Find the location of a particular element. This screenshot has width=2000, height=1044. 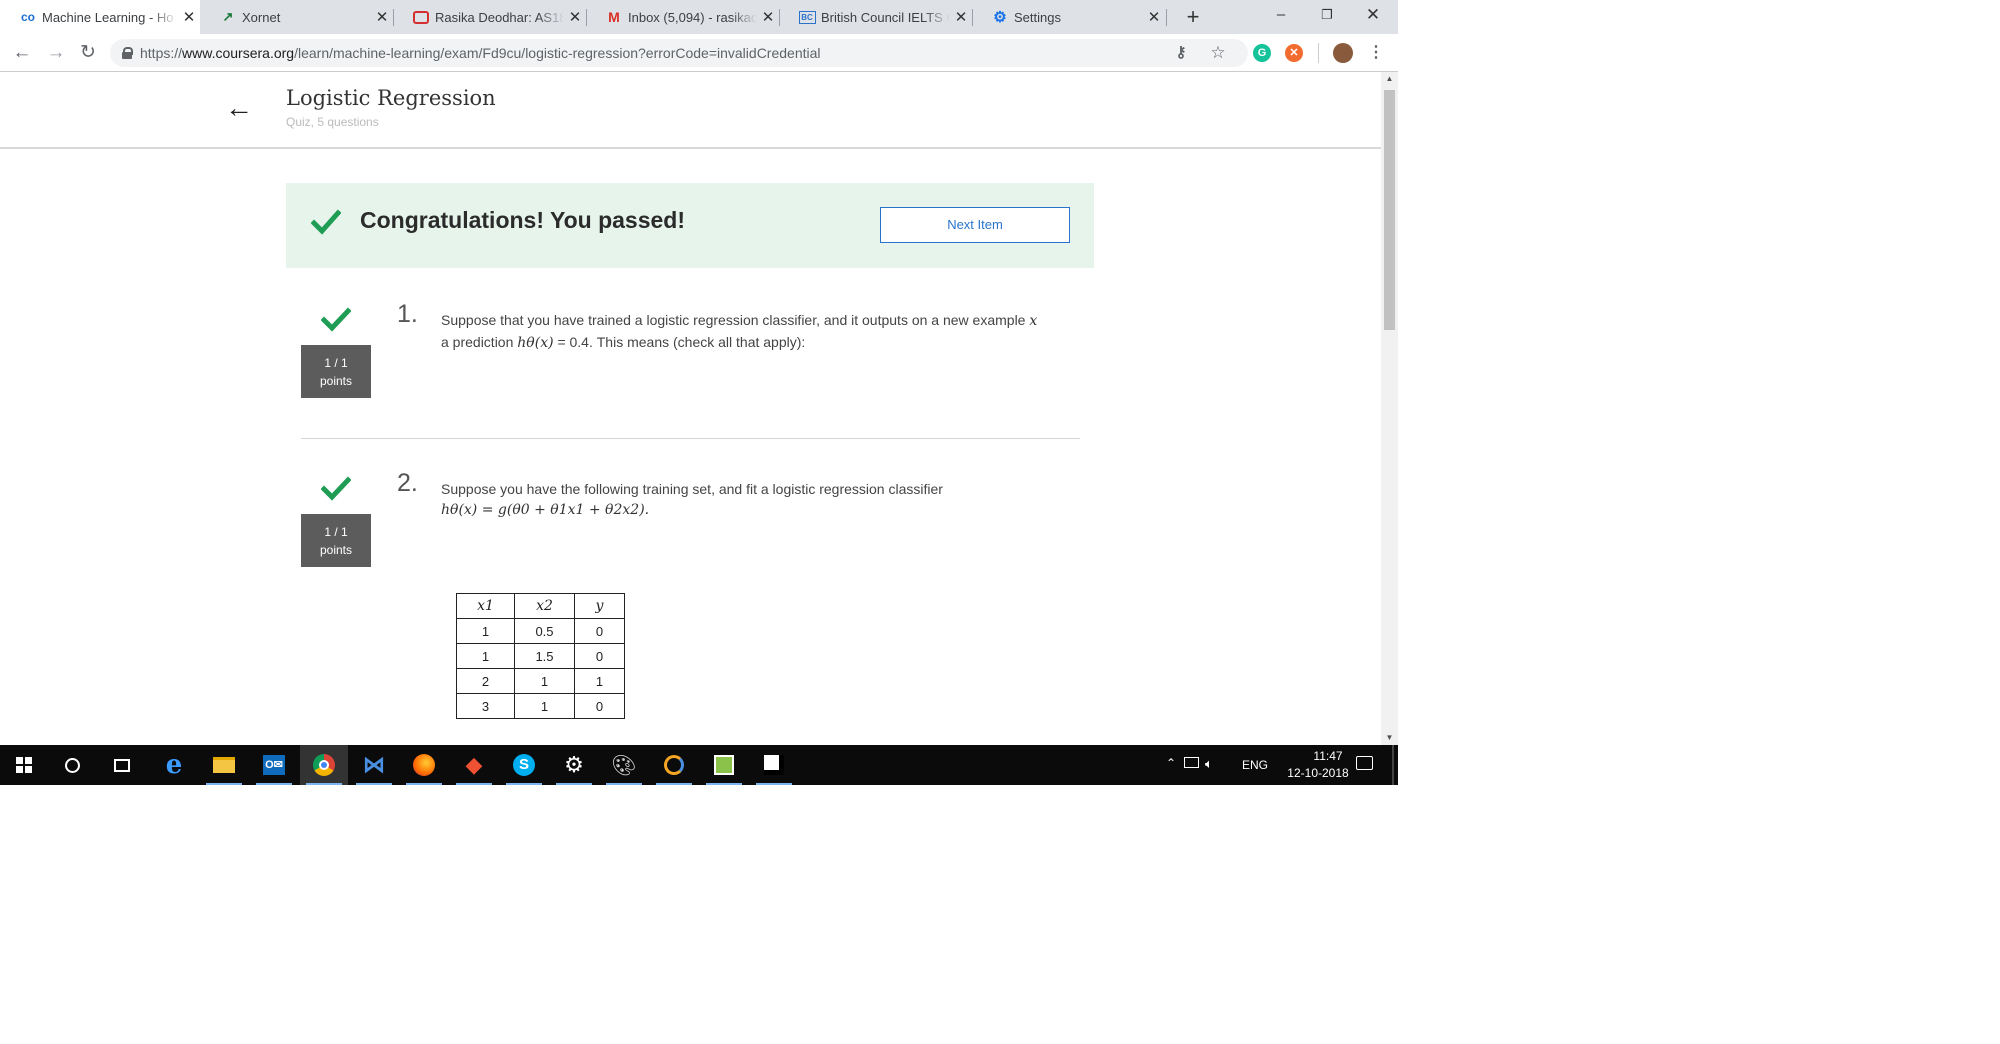

back-button: ← is located at coordinates (22, 53).